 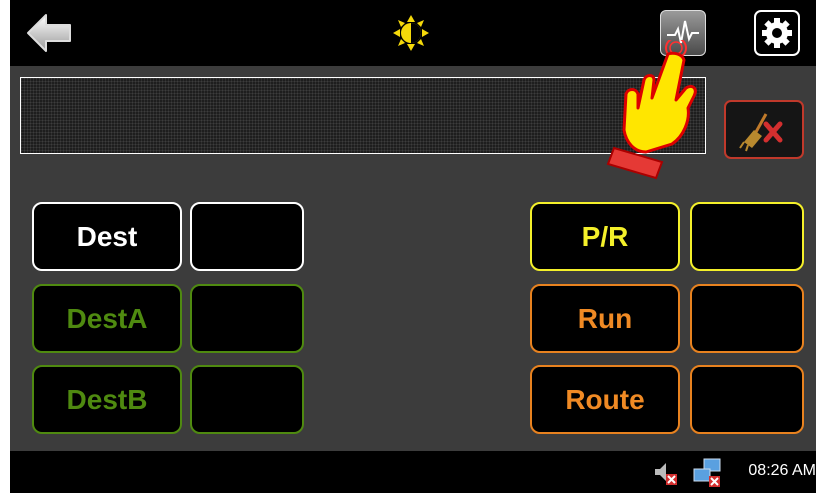 I want to click on pr-key: P/R, so click(x=605, y=236).